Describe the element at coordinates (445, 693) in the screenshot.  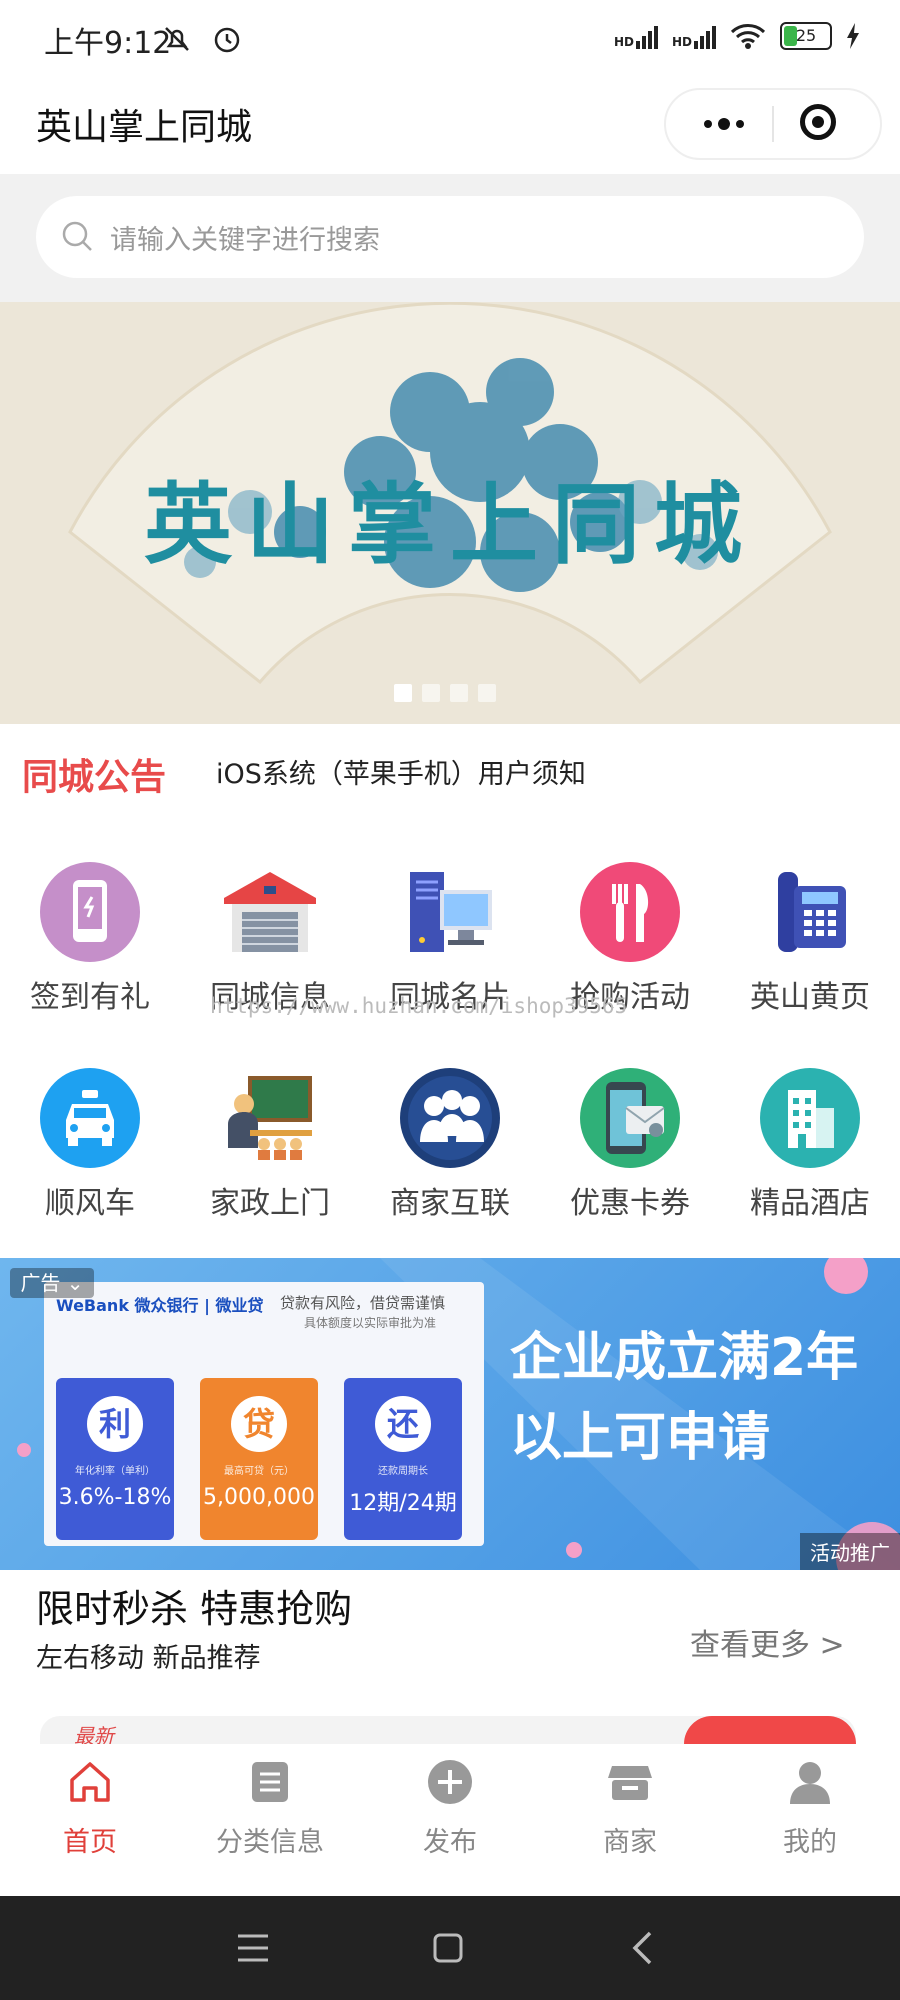
I see `carousel-dots` at that location.